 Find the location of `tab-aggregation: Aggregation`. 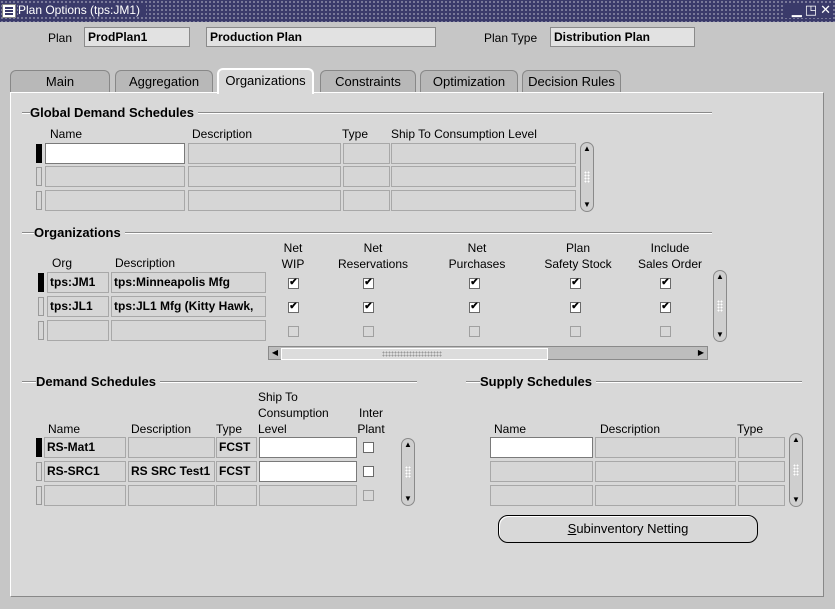

tab-aggregation: Aggregation is located at coordinates (164, 81).